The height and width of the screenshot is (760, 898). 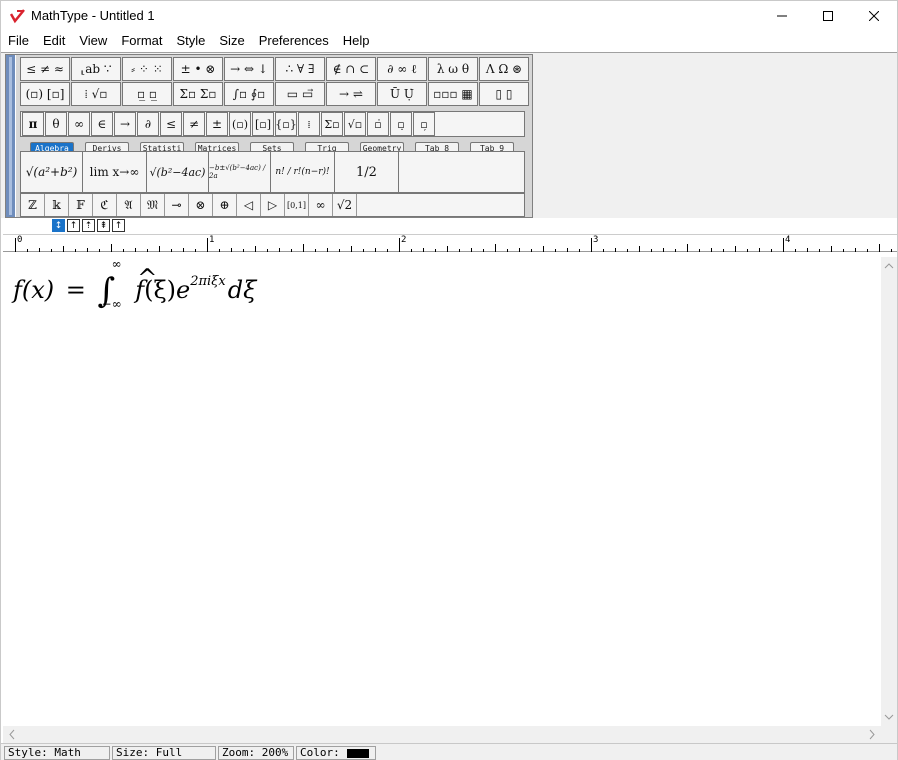 What do you see at coordinates (402, 69) in the screenshot?
I see `misc-symbols-palette-button: ∂ ∞ ℓ` at bounding box center [402, 69].